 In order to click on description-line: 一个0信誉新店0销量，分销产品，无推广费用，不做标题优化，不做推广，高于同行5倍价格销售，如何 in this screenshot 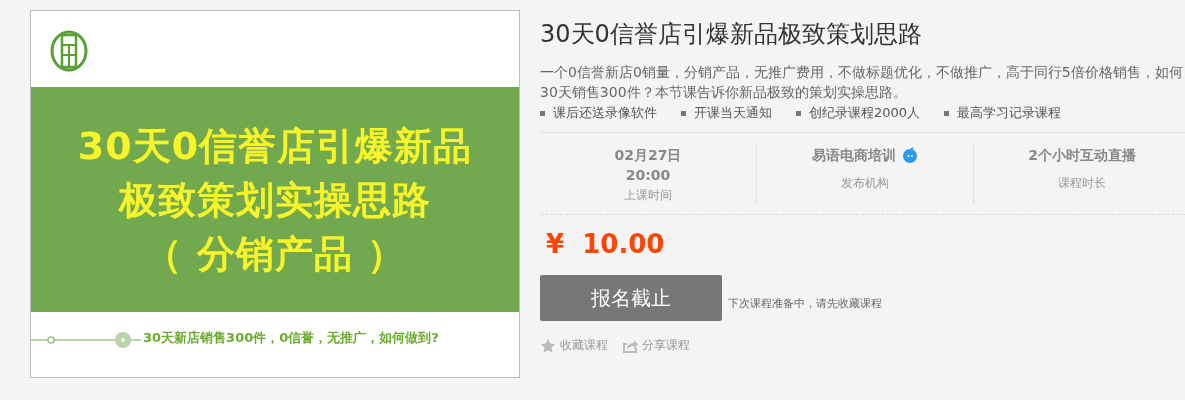, I will do `click(862, 72)`.